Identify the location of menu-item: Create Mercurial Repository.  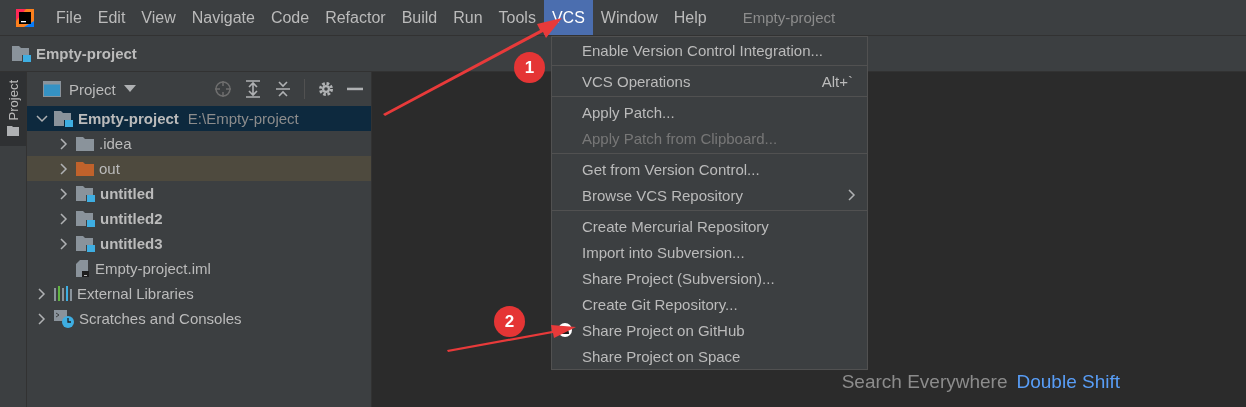
(709, 226).